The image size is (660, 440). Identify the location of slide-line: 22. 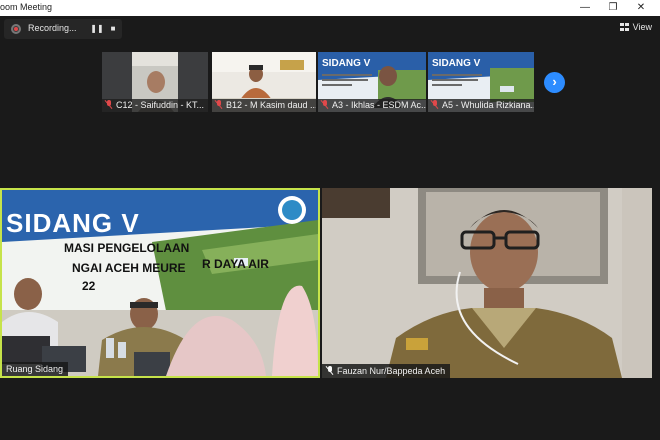
(89, 286).